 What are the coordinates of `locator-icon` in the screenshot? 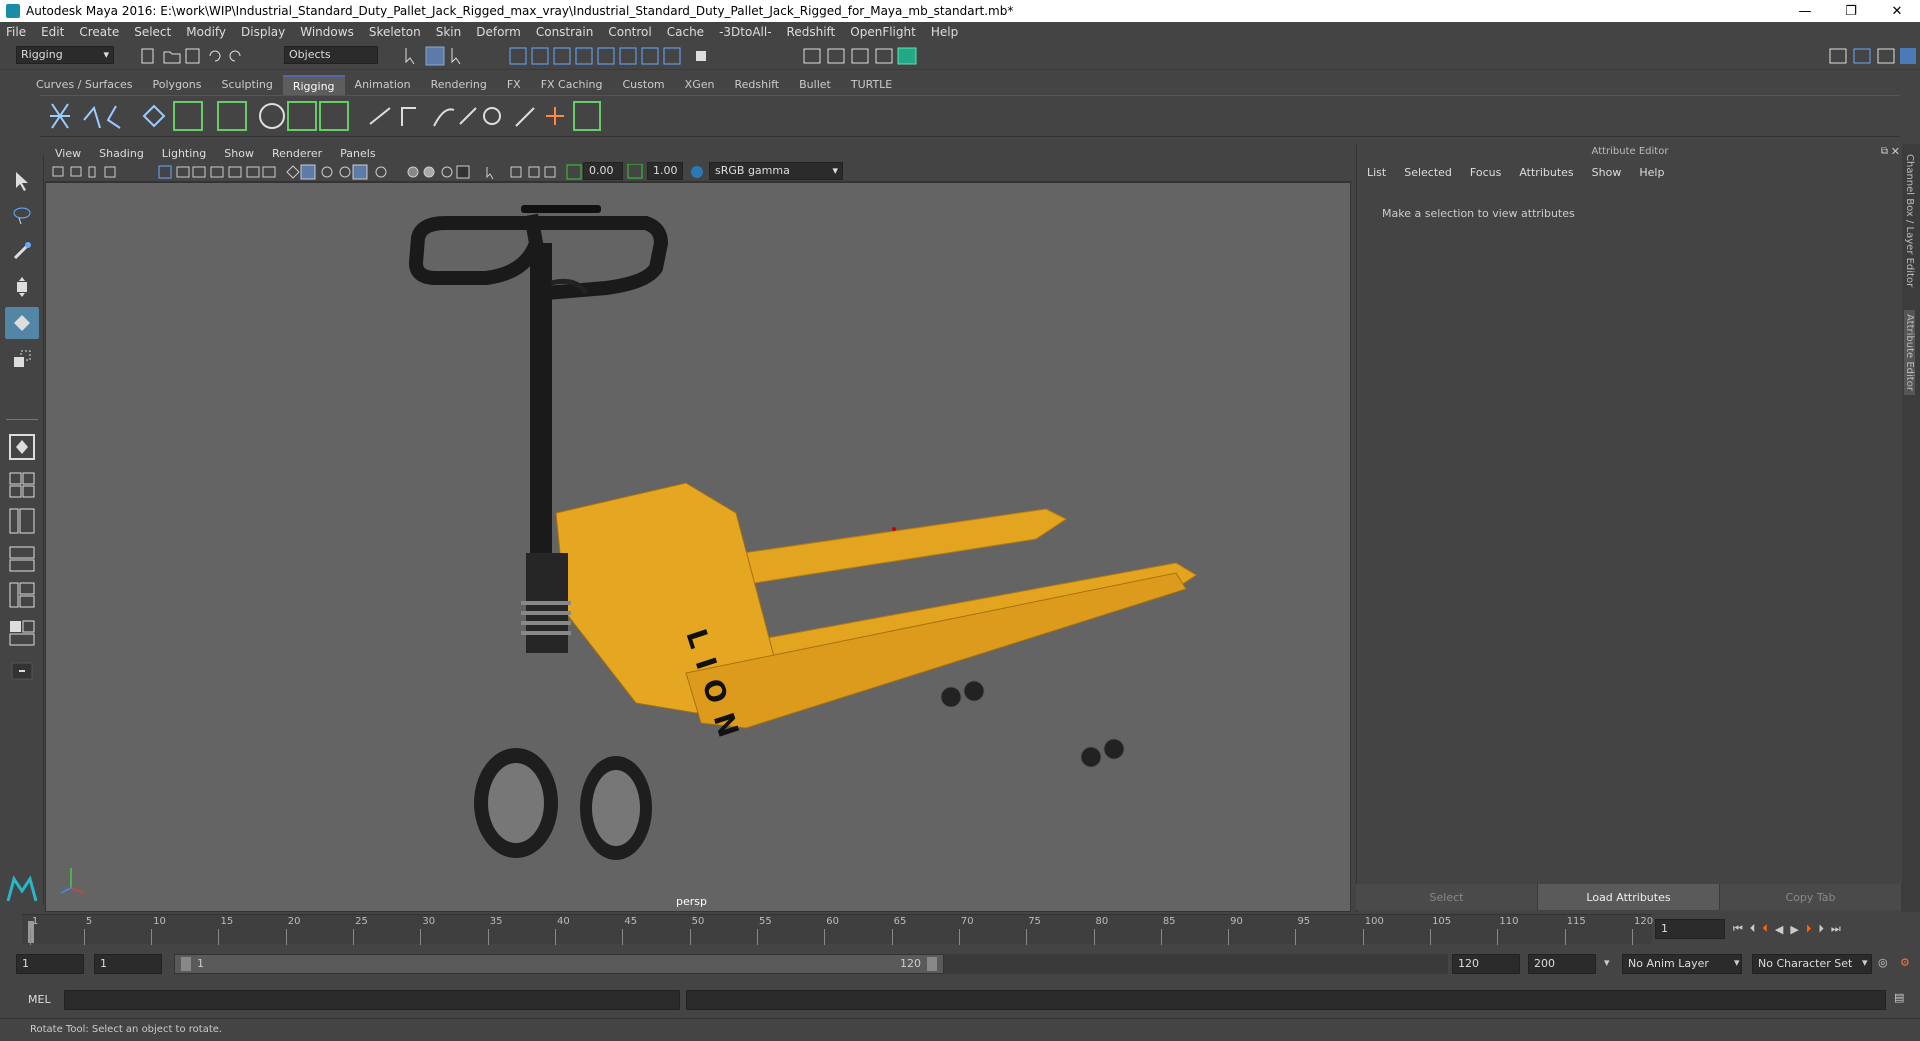 It's located at (555, 116).